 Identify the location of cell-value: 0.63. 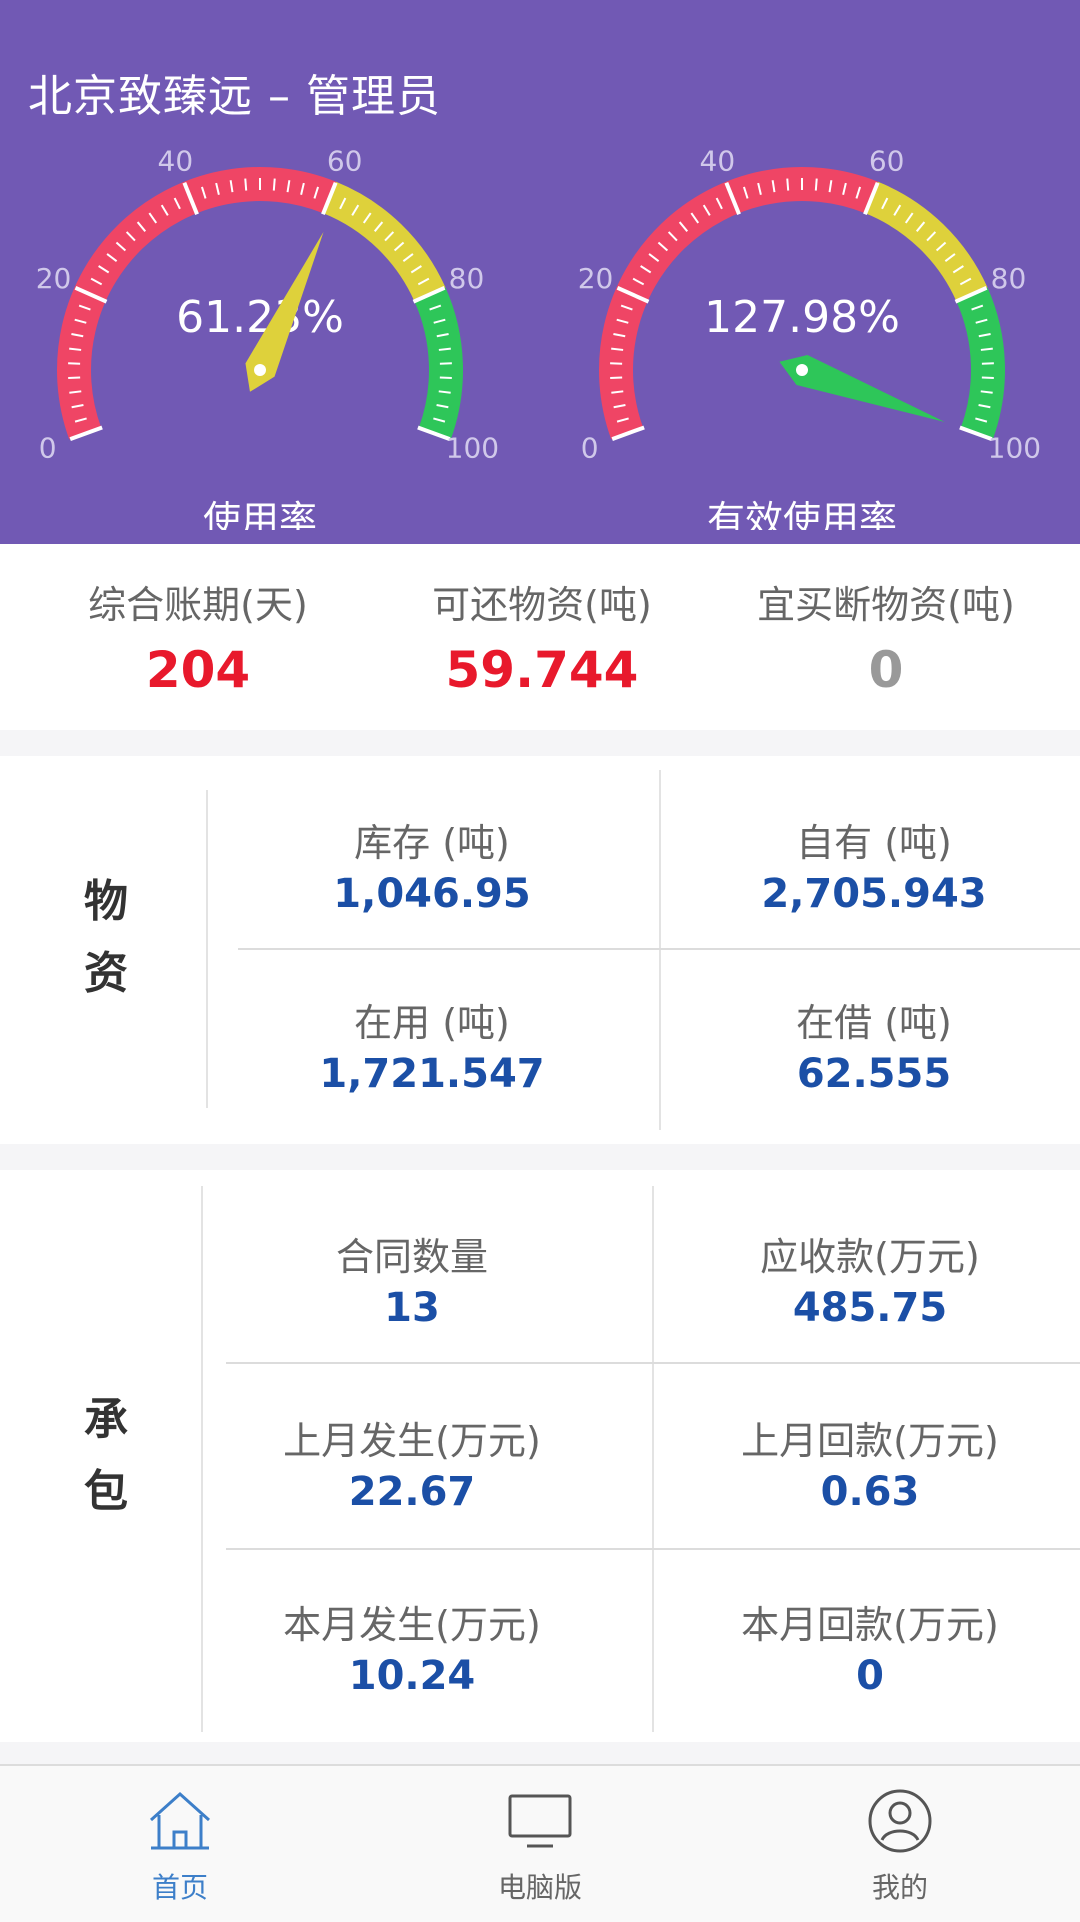
(870, 1492).